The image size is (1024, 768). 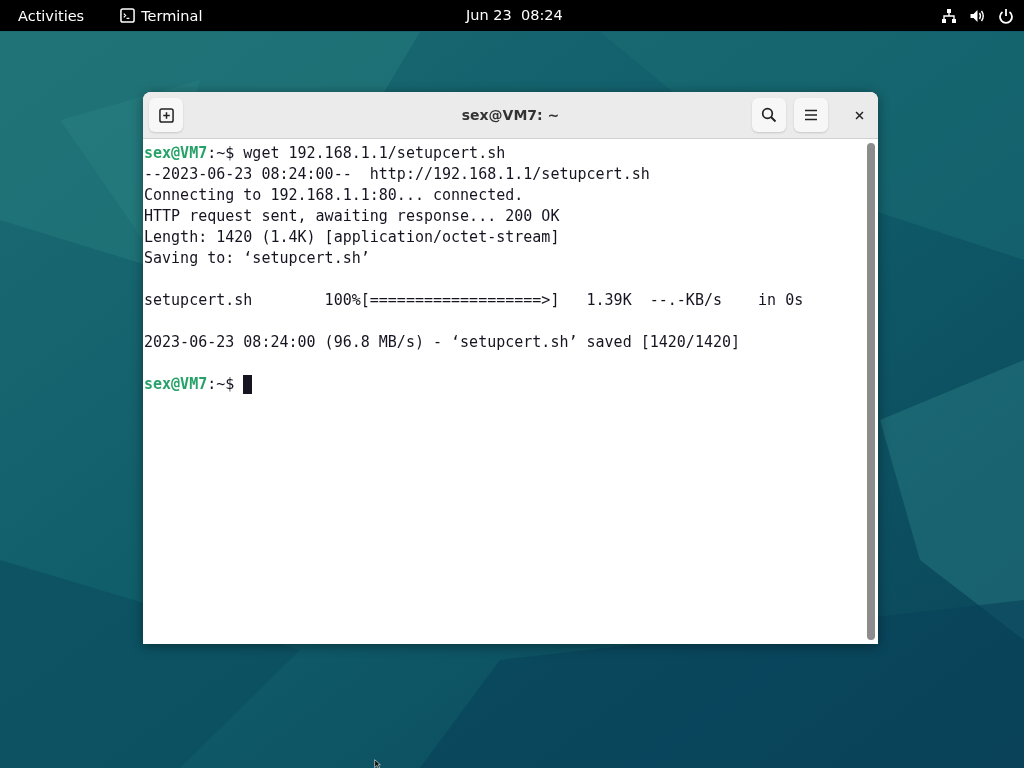 What do you see at coordinates (442, 342) in the screenshot?
I see `output-line: 2023-06-23 08:24:00 (96.8 MB/s) - ‘setupcert.sh’ saved [1420/1420]` at bounding box center [442, 342].